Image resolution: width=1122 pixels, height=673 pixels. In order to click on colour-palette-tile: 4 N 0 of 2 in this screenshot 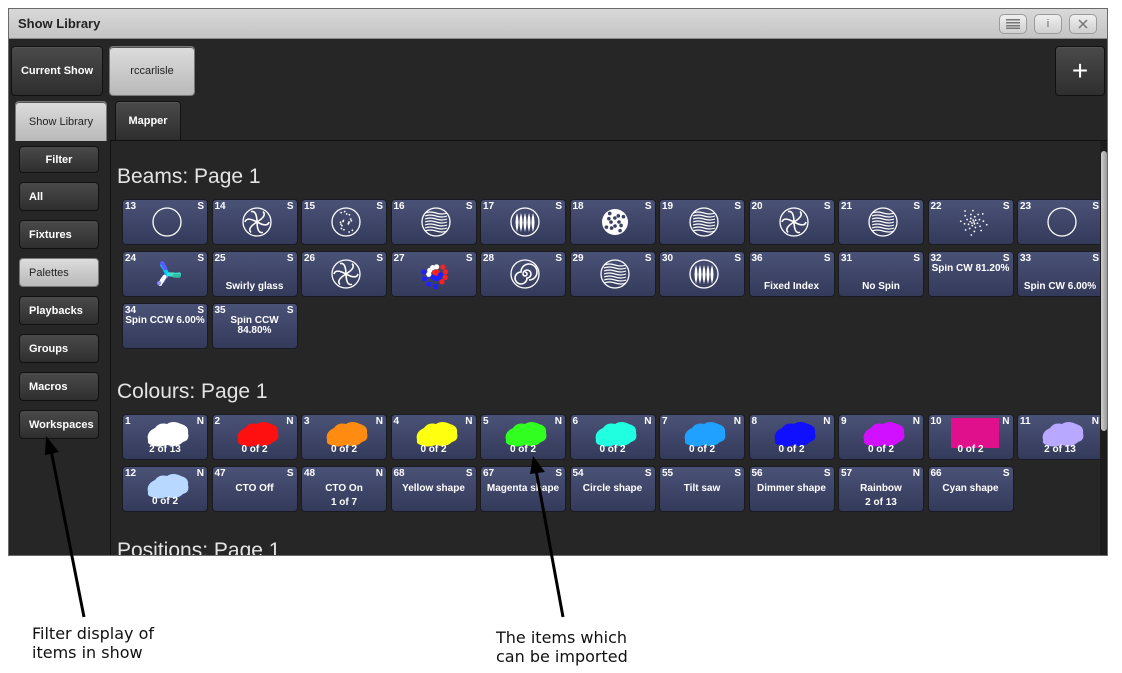, I will do `click(433, 437)`.